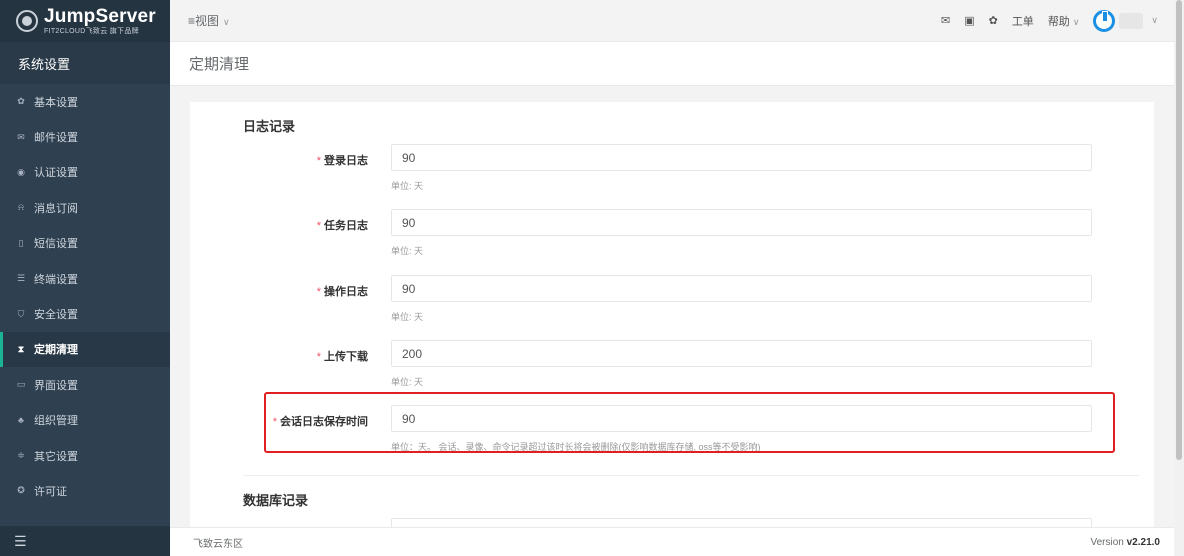  I want to click on help-label: 帮助, so click(1058, 21).